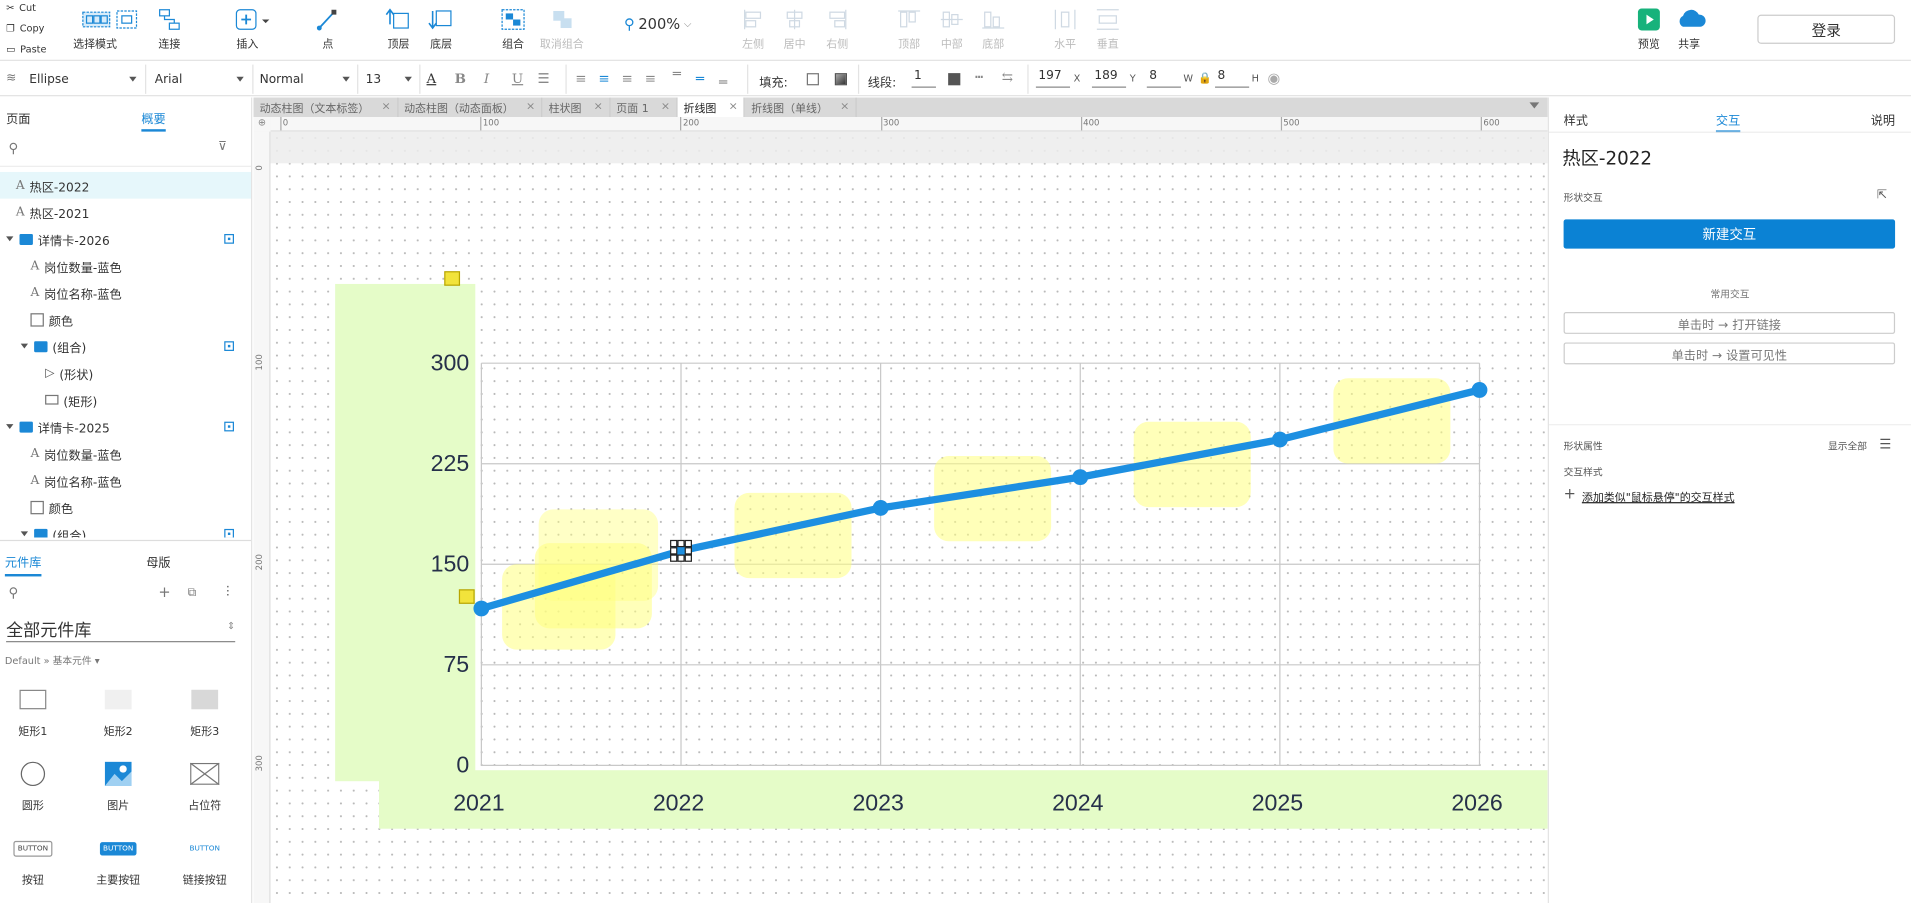  Describe the element at coordinates (95, 29) in the screenshot. I see `select-mode-button: 选择模式` at that location.